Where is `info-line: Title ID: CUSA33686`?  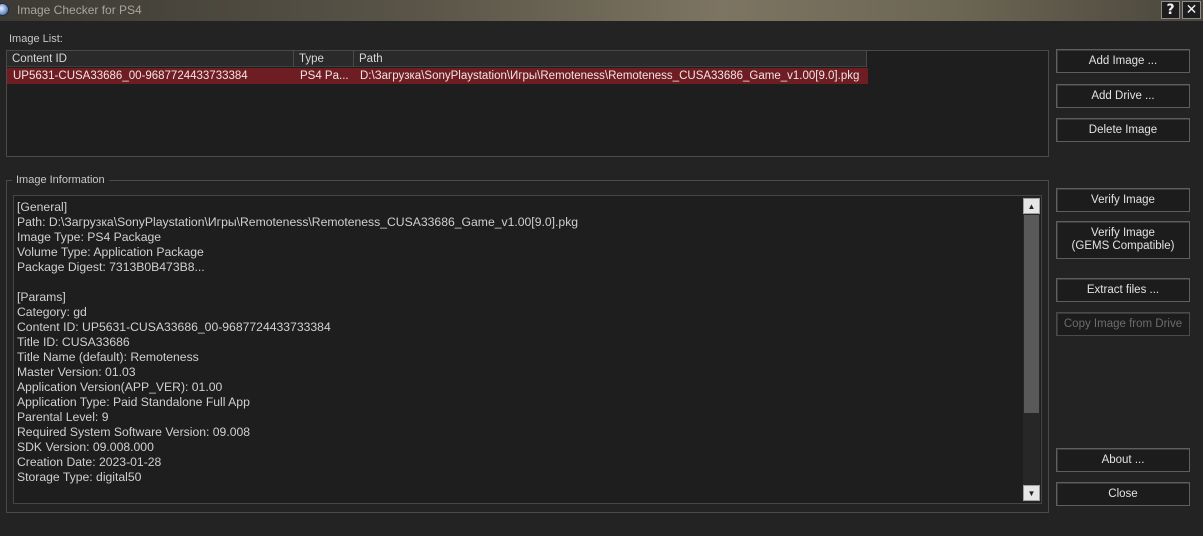
info-line: Title ID: CUSA33686 is located at coordinates (73, 342).